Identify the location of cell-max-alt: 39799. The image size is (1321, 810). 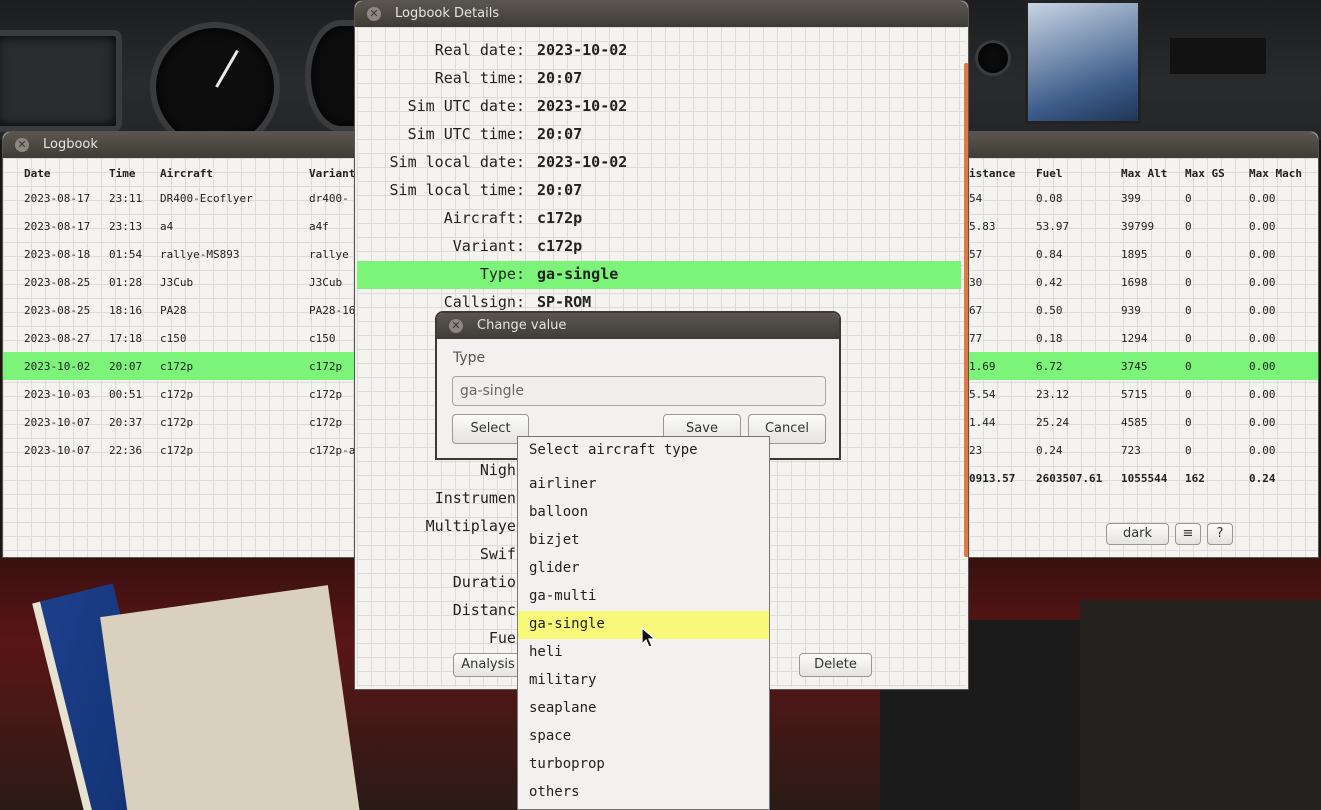
(1138, 226).